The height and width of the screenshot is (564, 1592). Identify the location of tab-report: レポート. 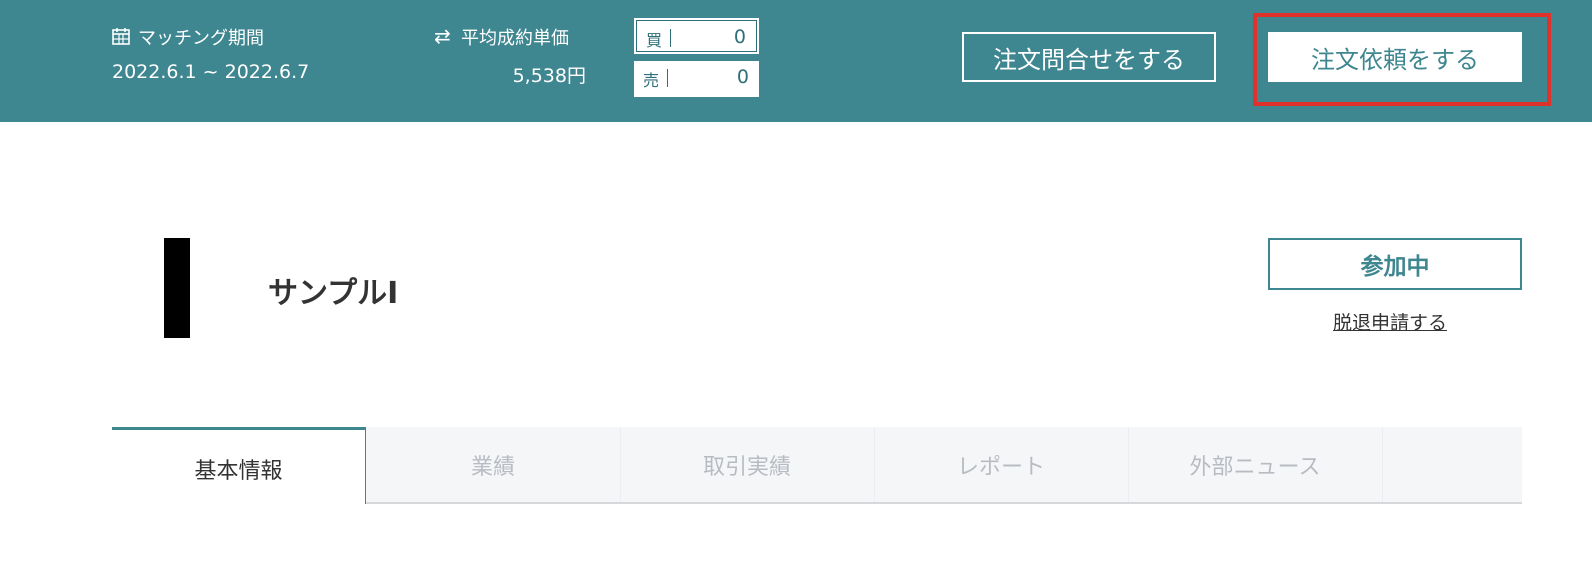
(1001, 464).